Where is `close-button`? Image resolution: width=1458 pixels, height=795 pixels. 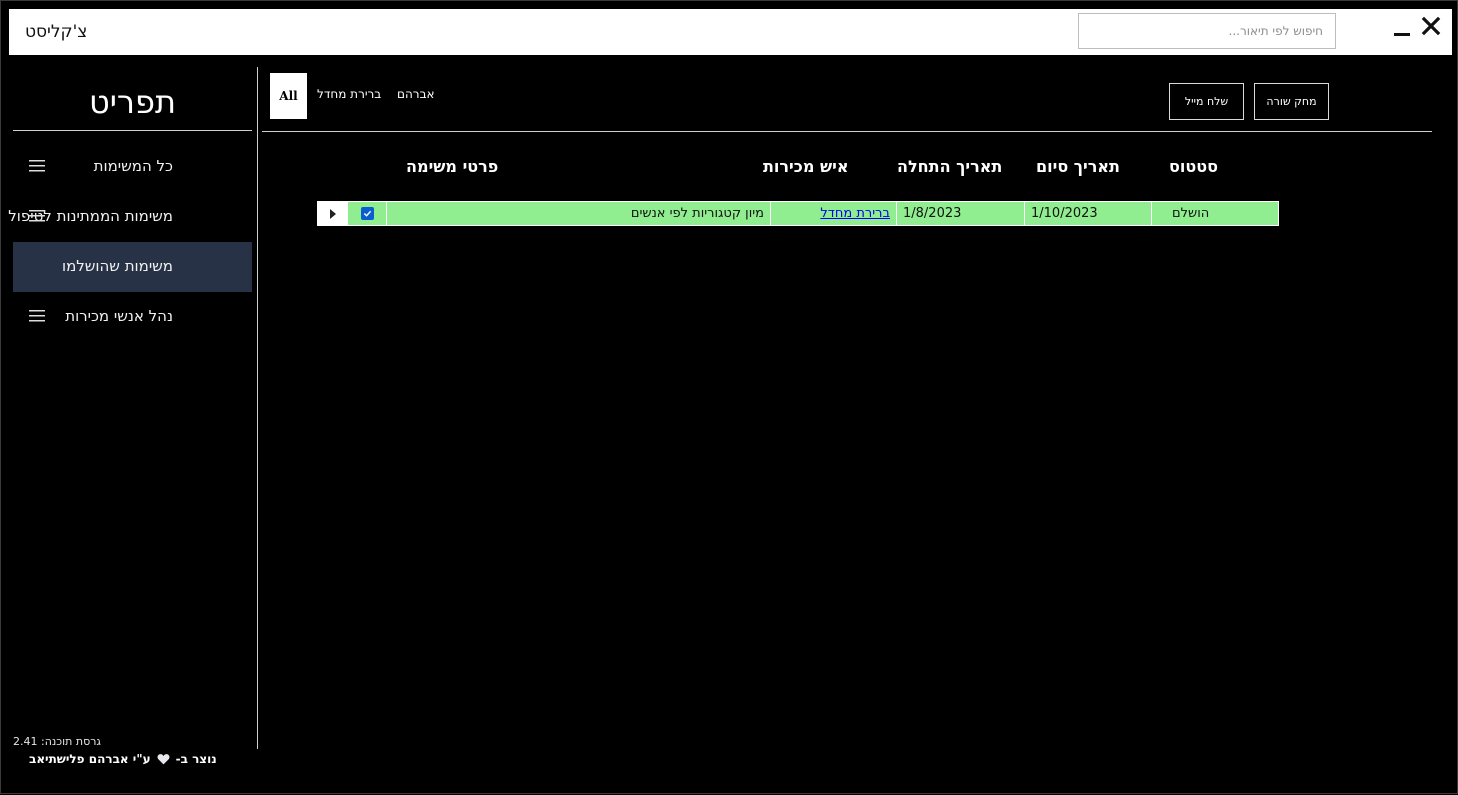 close-button is located at coordinates (1431, 26).